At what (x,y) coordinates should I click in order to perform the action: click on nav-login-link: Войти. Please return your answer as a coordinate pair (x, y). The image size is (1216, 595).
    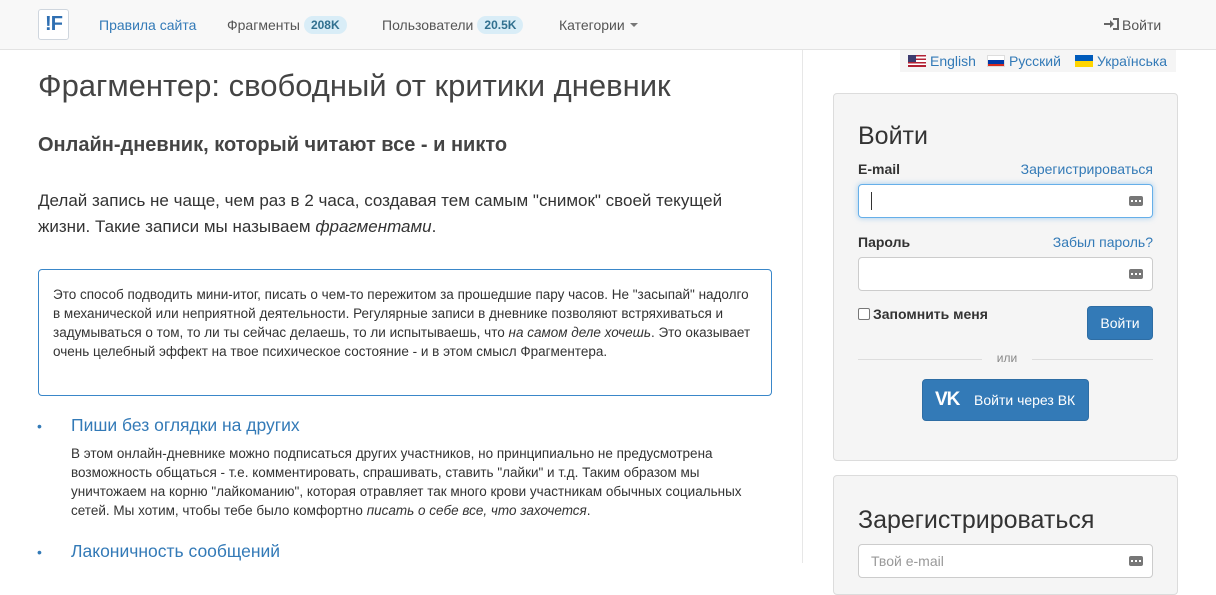
    Looking at the image, I should click on (1132, 25).